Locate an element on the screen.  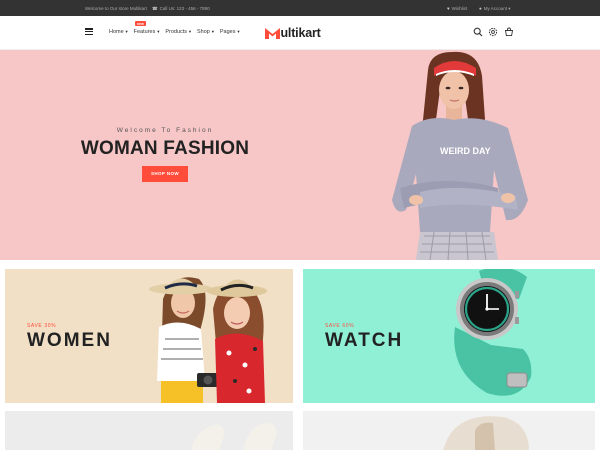
account-menu: ● My Account ▾ is located at coordinates (495, 9).